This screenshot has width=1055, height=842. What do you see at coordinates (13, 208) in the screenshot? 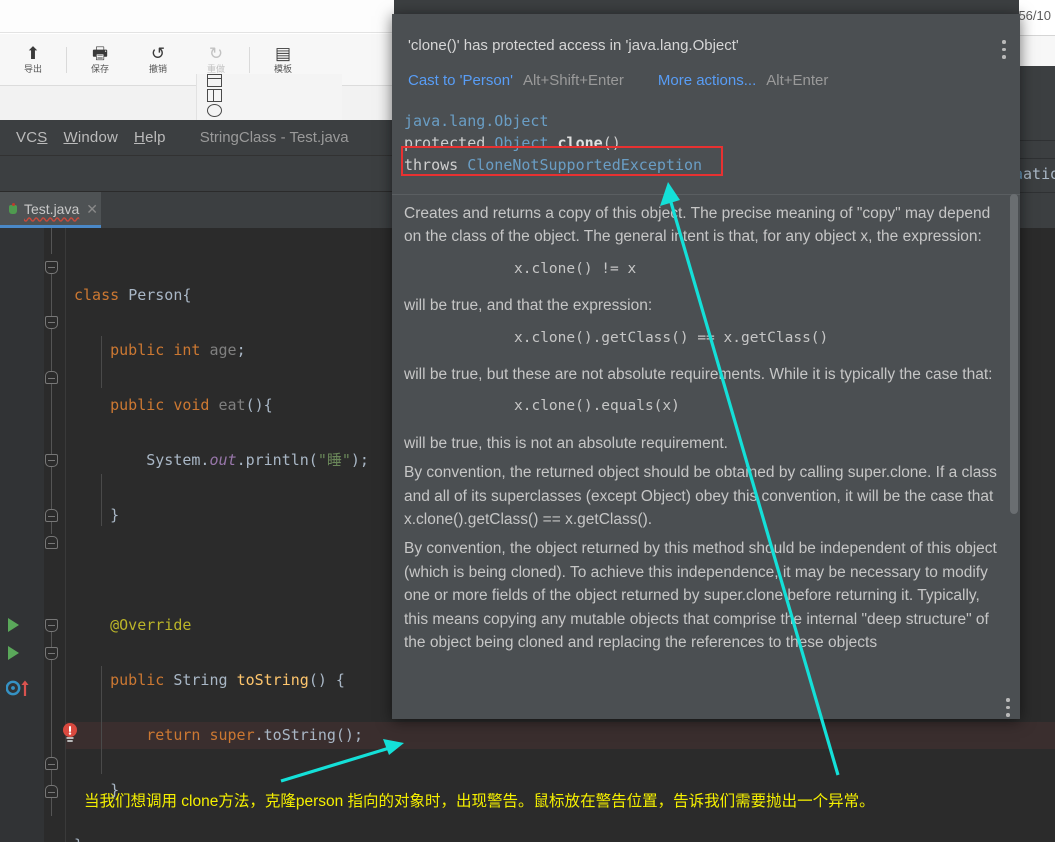
I see `java-file-icon` at bounding box center [13, 208].